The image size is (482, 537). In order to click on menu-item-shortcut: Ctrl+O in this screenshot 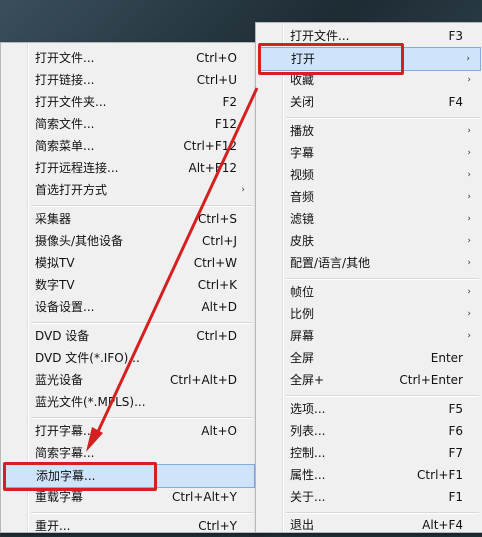, I will do `click(216, 58)`.